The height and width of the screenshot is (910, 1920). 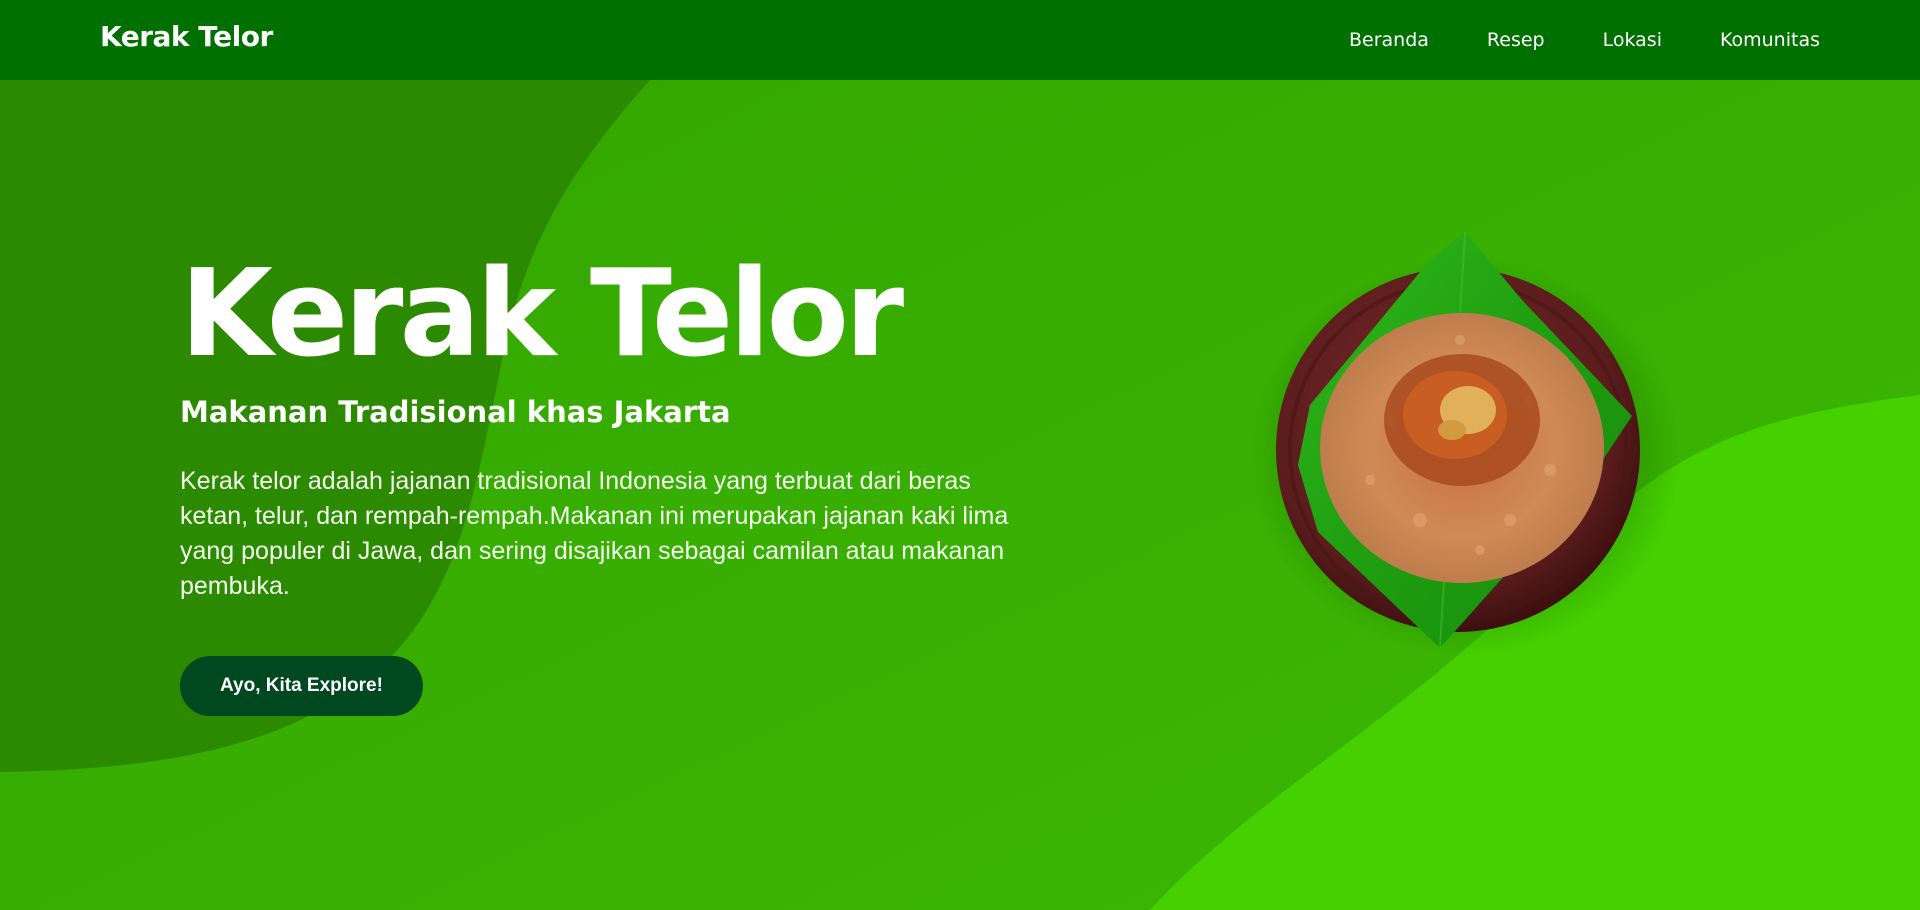 I want to click on explore-button: Ayo, Kita Explore!, so click(x=301, y=686).